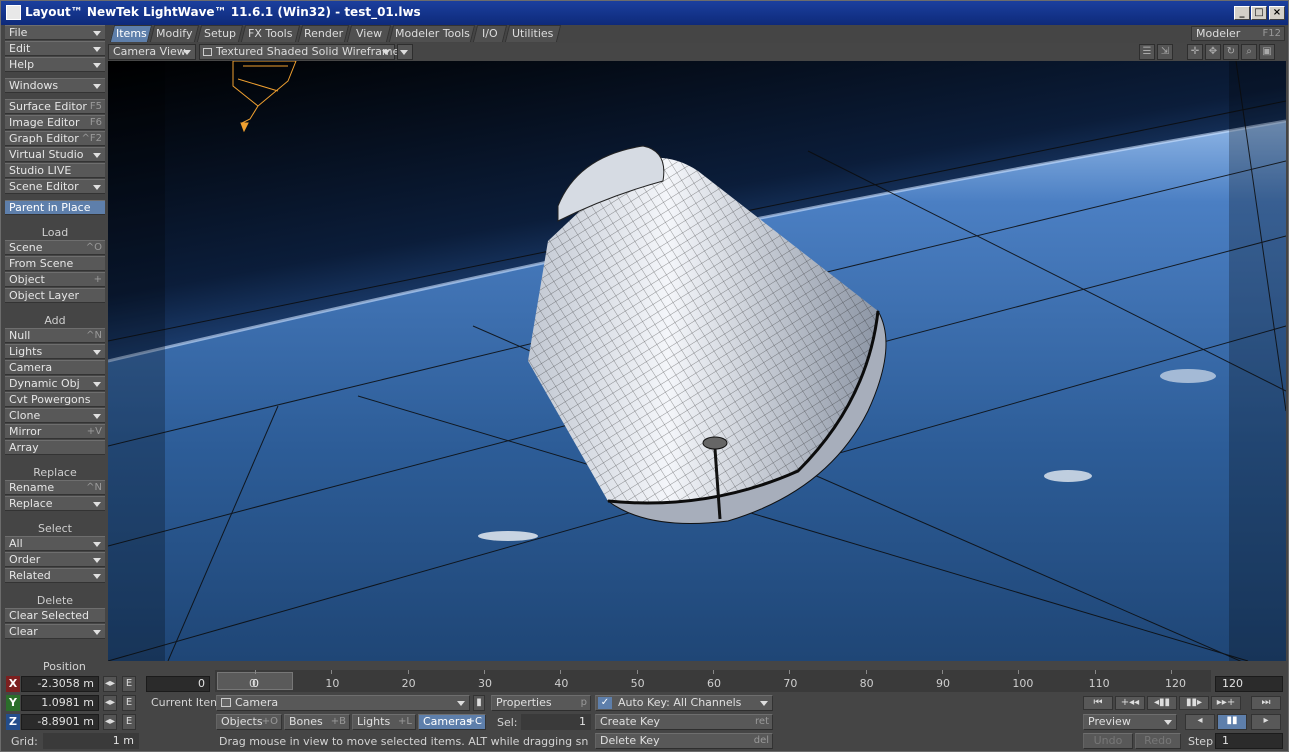 This screenshot has height=752, width=1289. Describe the element at coordinates (55, 351) in the screenshot. I see `add-lights-menu: Lights` at that location.